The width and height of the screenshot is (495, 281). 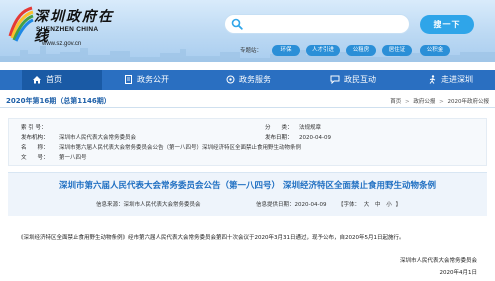 I want to click on nav-gov-affairs-open: 政务公开, so click(x=164, y=80).